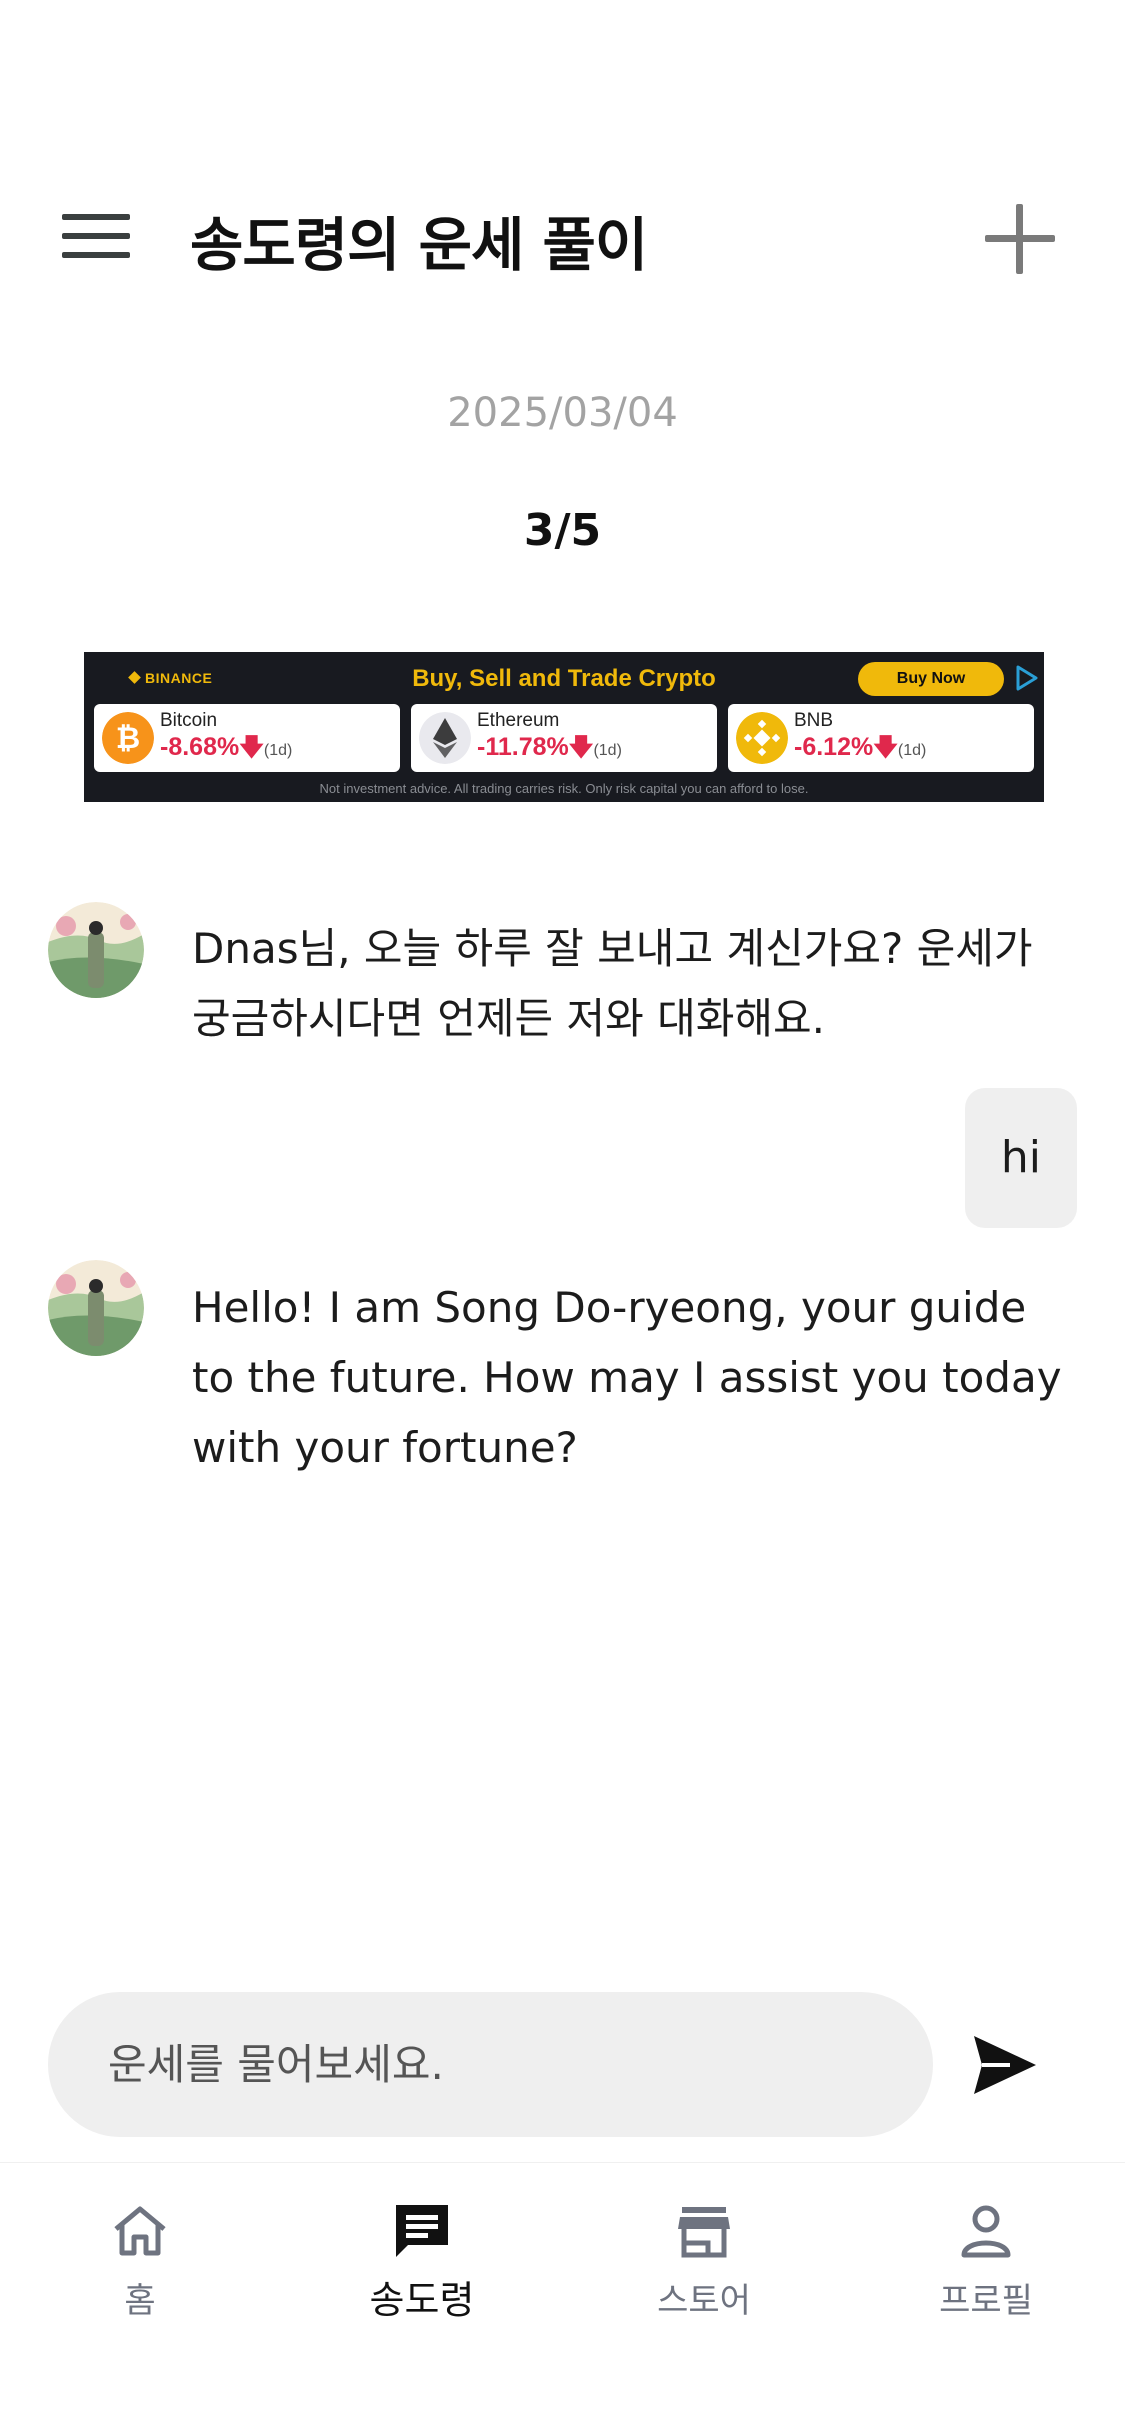  What do you see at coordinates (140, 2301) in the screenshot?
I see `tab-label: 홈` at bounding box center [140, 2301].